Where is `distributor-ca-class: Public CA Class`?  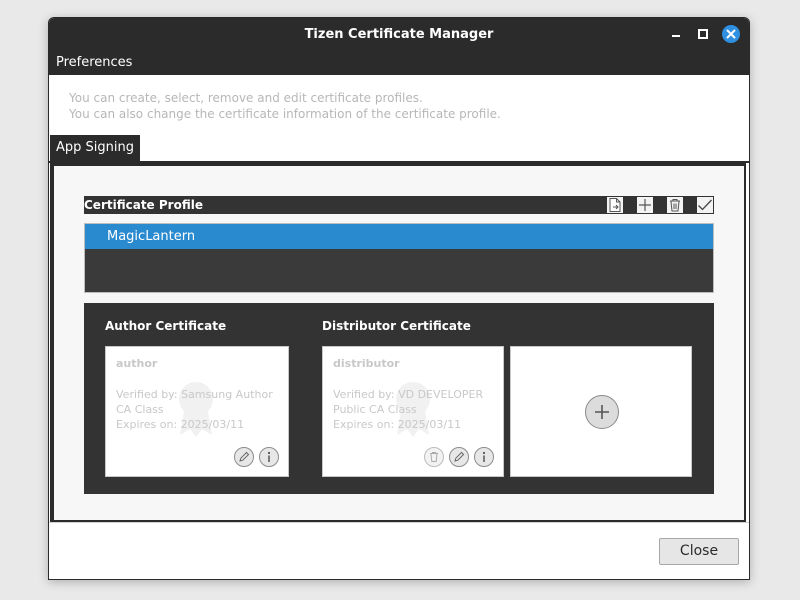 distributor-ca-class: Public CA Class is located at coordinates (375, 409).